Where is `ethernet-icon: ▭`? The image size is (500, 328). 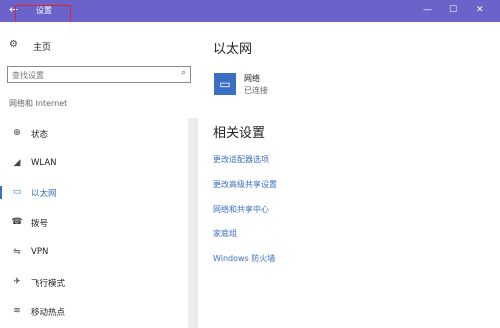
ethernet-icon: ▭ is located at coordinates (17, 192).